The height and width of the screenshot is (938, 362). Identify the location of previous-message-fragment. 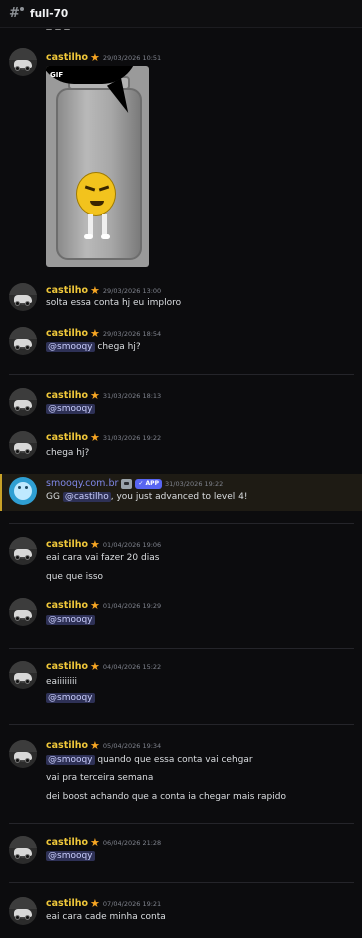
(66, 27).